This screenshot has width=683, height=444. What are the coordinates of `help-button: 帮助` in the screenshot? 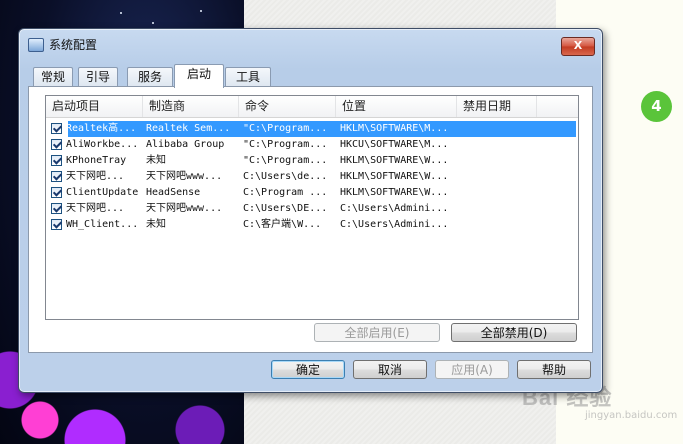 It's located at (554, 369).